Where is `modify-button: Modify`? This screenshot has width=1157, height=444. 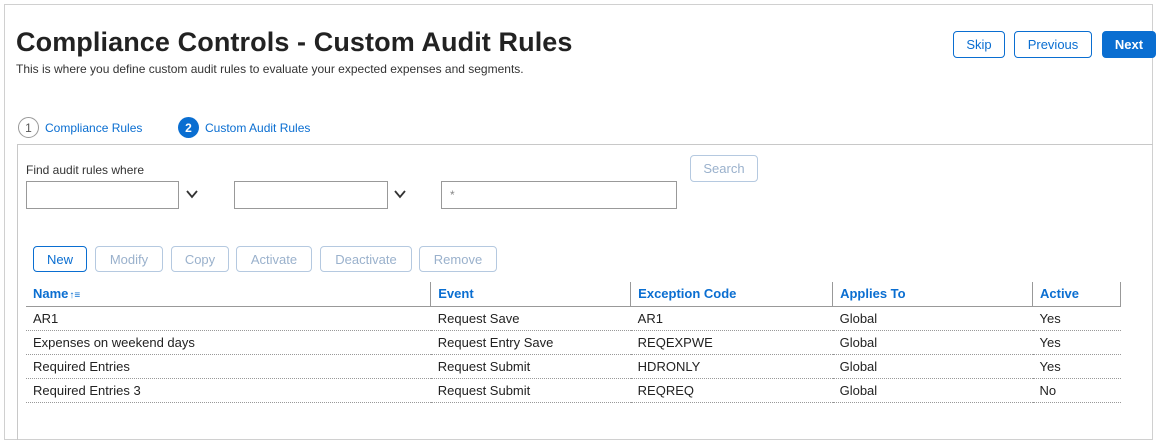 modify-button: Modify is located at coordinates (129, 259).